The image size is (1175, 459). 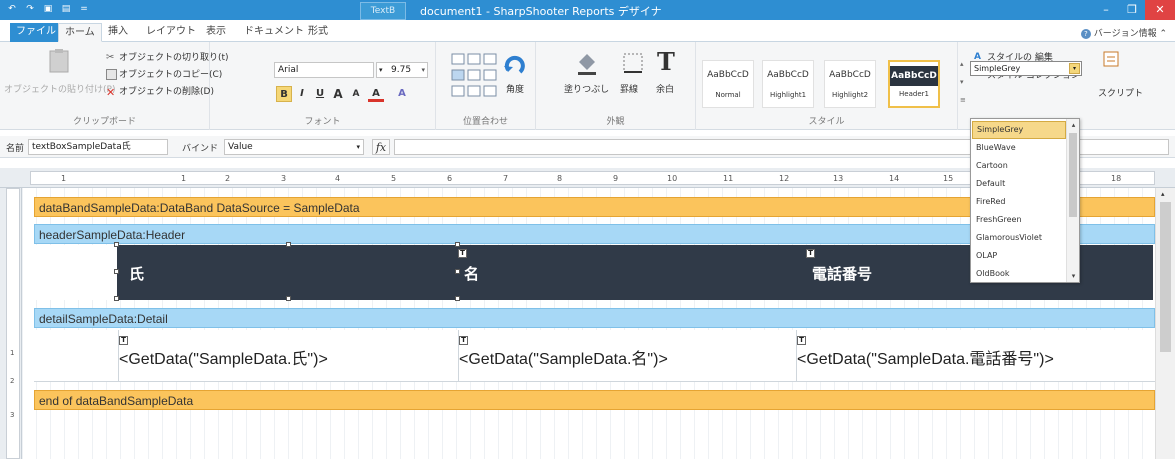 What do you see at coordinates (104, 122) in the screenshot?
I see `clipboard-group-label: クリップボード` at bounding box center [104, 122].